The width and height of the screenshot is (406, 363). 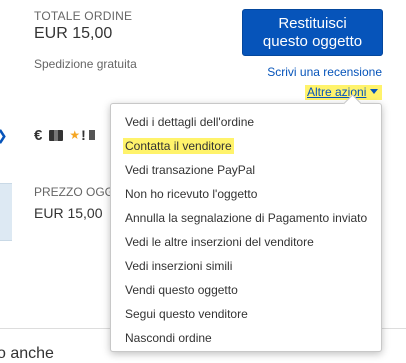 What do you see at coordinates (246, 194) in the screenshot?
I see `menu-item-item-not-received: Non ho ricevuto l'oggetto` at bounding box center [246, 194].